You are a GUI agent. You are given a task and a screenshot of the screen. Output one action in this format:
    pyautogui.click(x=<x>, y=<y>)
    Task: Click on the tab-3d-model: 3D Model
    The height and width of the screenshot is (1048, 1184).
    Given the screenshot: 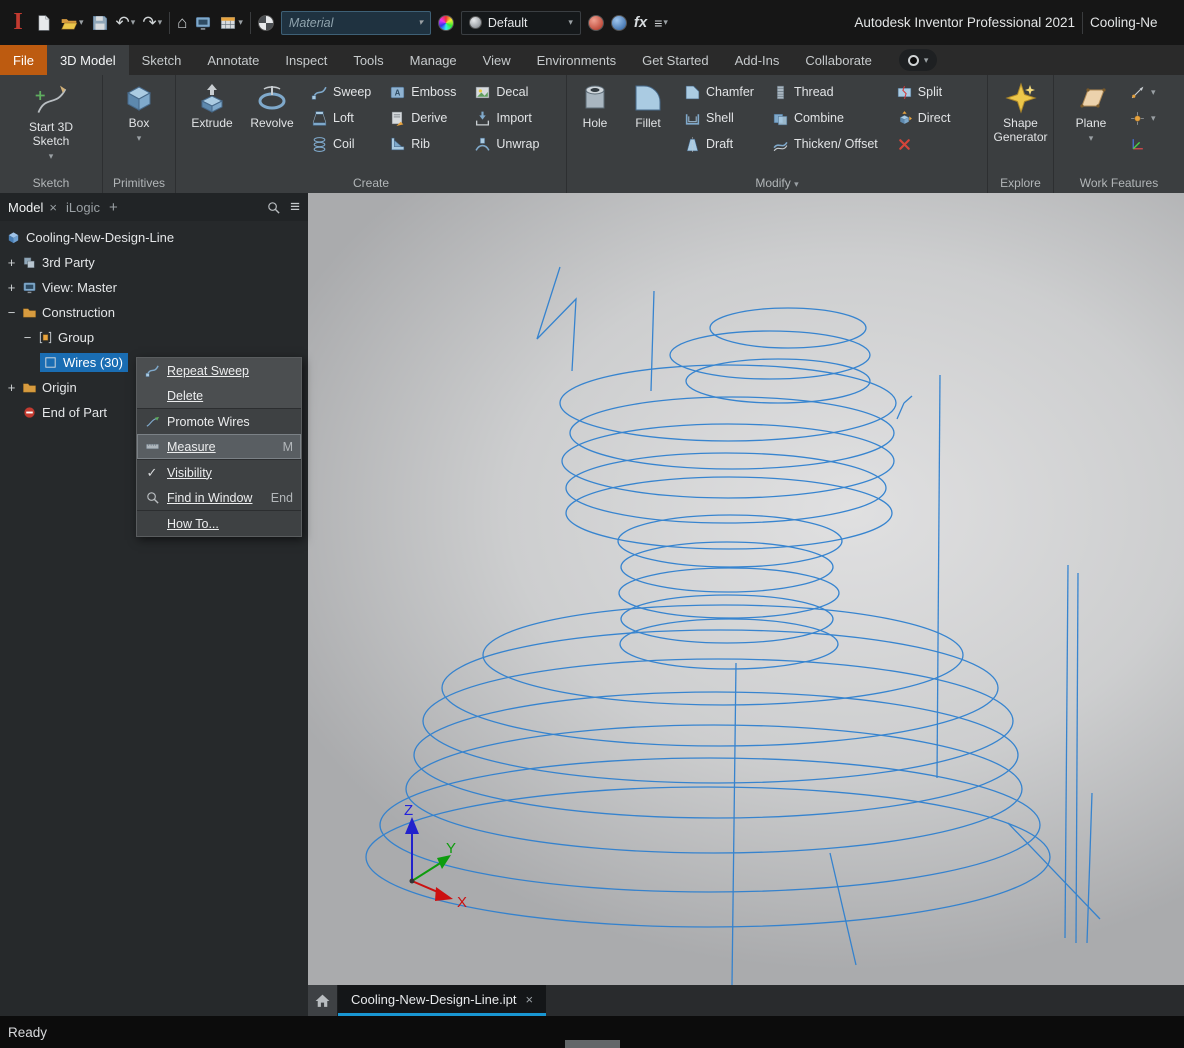 What is the action you would take?
    pyautogui.click(x=87, y=60)
    